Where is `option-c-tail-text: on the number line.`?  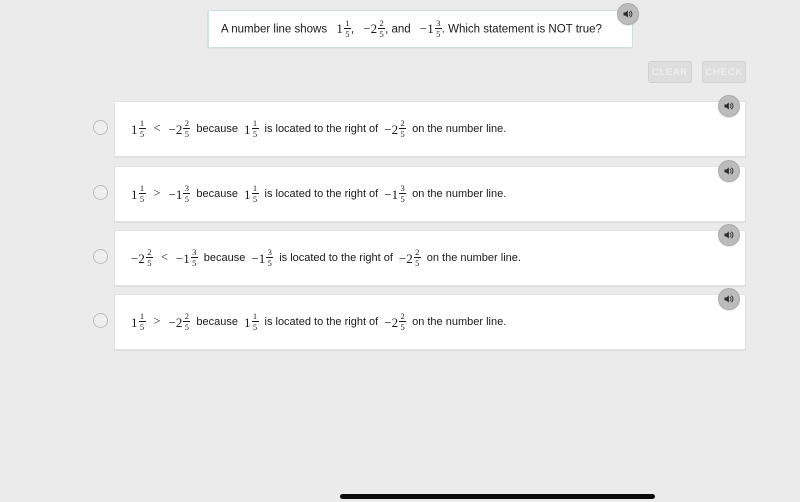
option-c-tail-text: on the number line. is located at coordinates (473, 257).